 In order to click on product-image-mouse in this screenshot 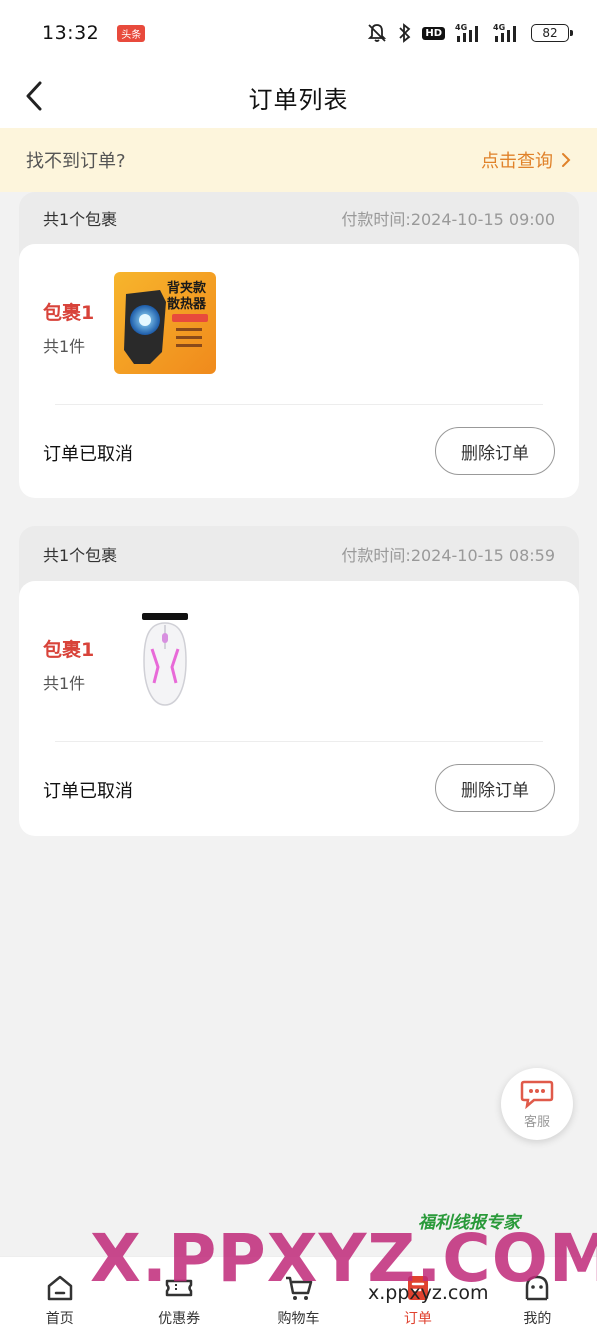, I will do `click(165, 660)`.